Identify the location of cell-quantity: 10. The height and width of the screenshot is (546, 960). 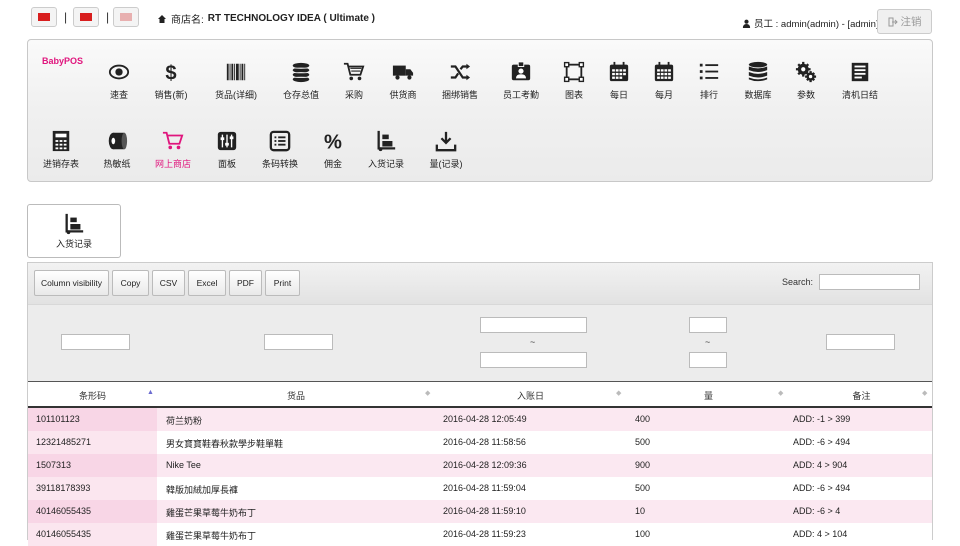
(640, 511).